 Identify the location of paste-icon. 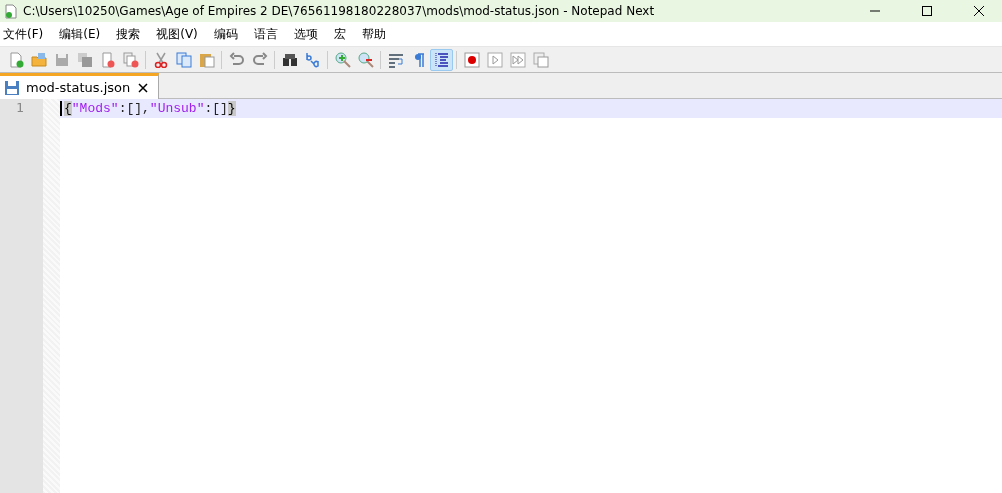
(206, 59).